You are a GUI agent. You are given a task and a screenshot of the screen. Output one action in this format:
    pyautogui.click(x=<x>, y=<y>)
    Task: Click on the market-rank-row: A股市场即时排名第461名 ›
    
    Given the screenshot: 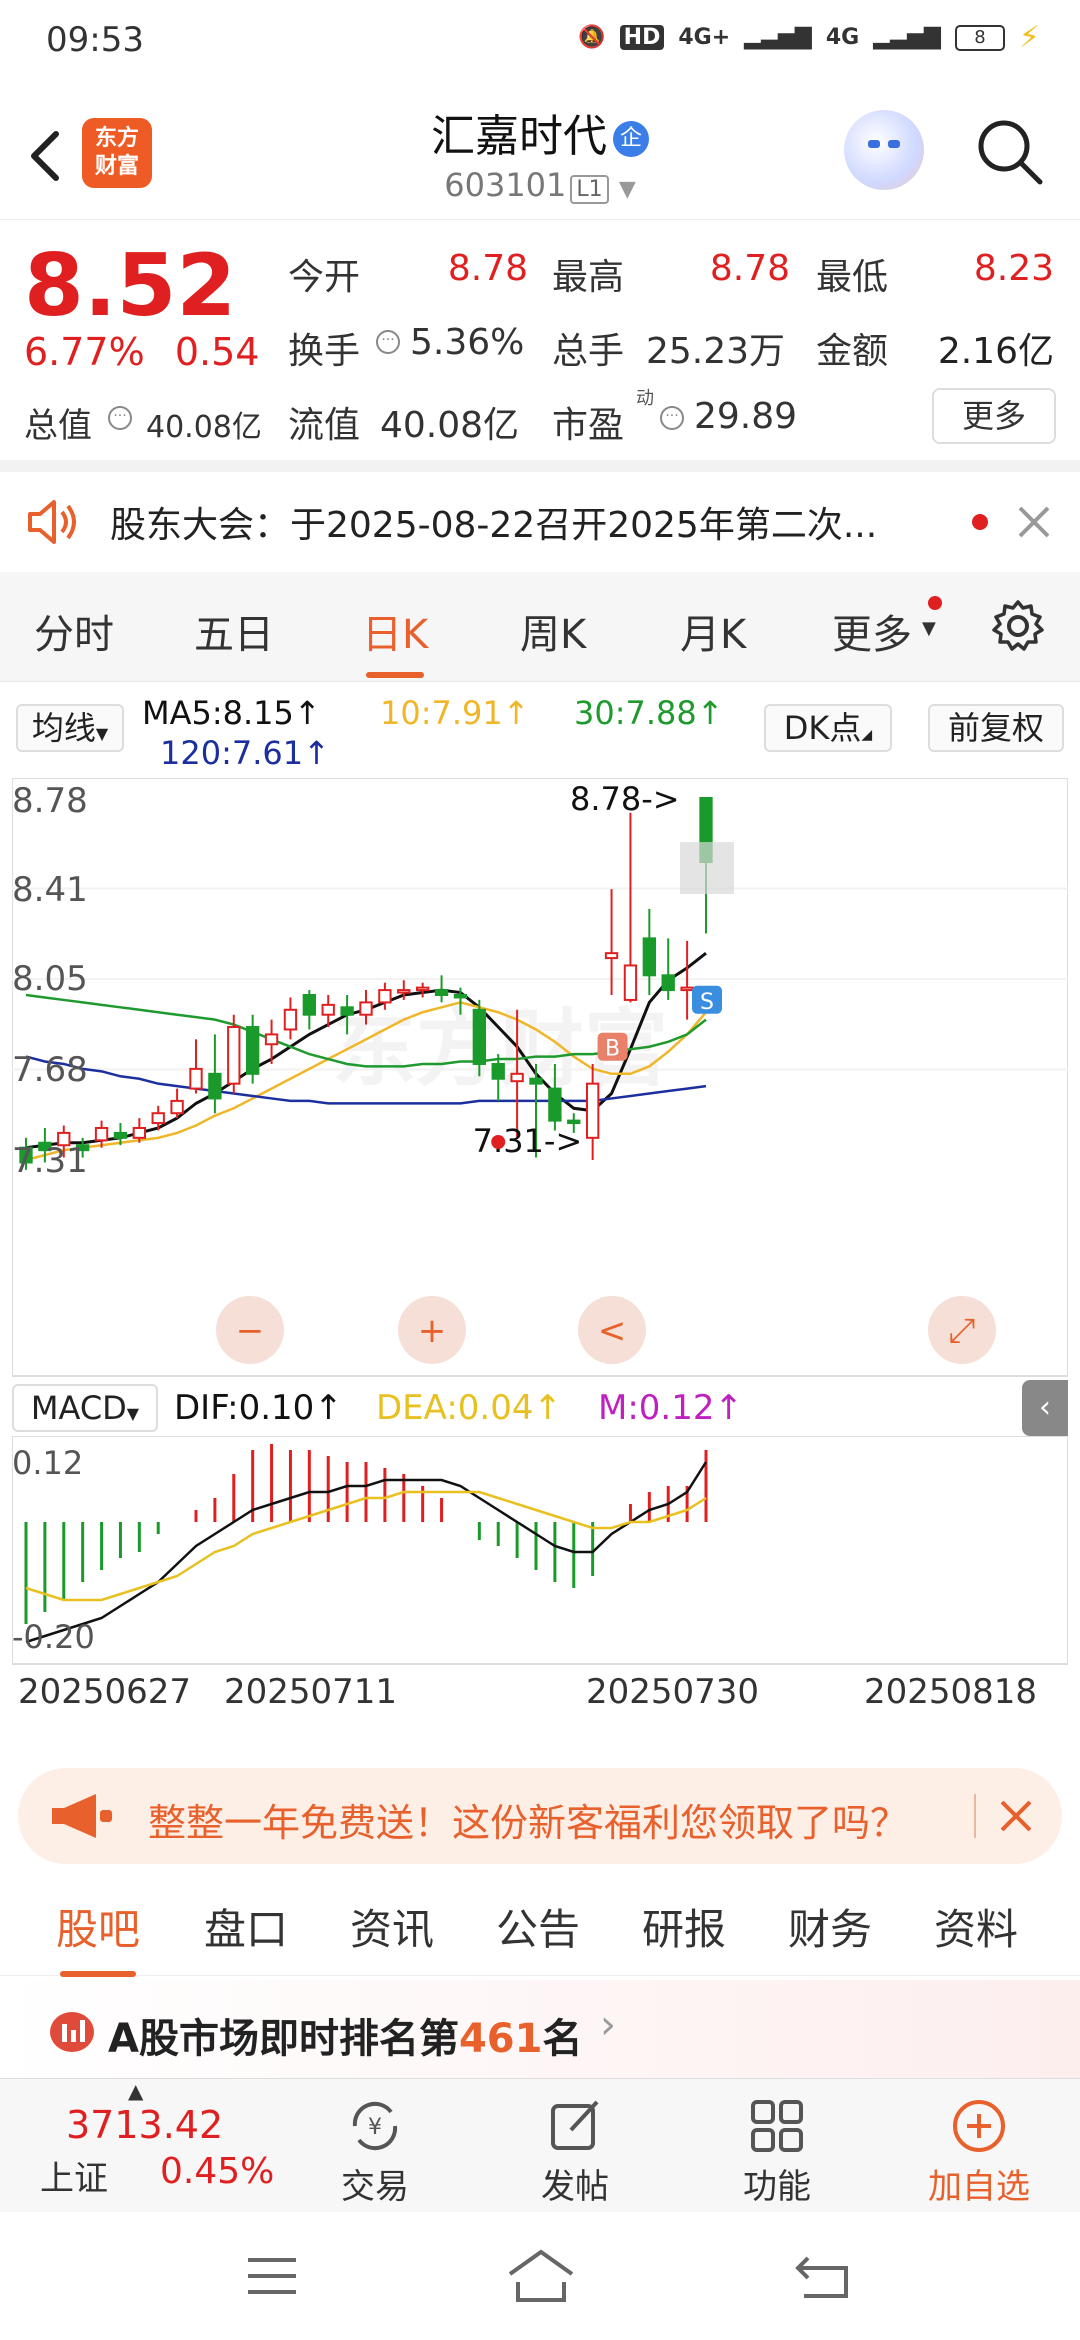 What is the action you would take?
    pyautogui.click(x=540, y=2030)
    